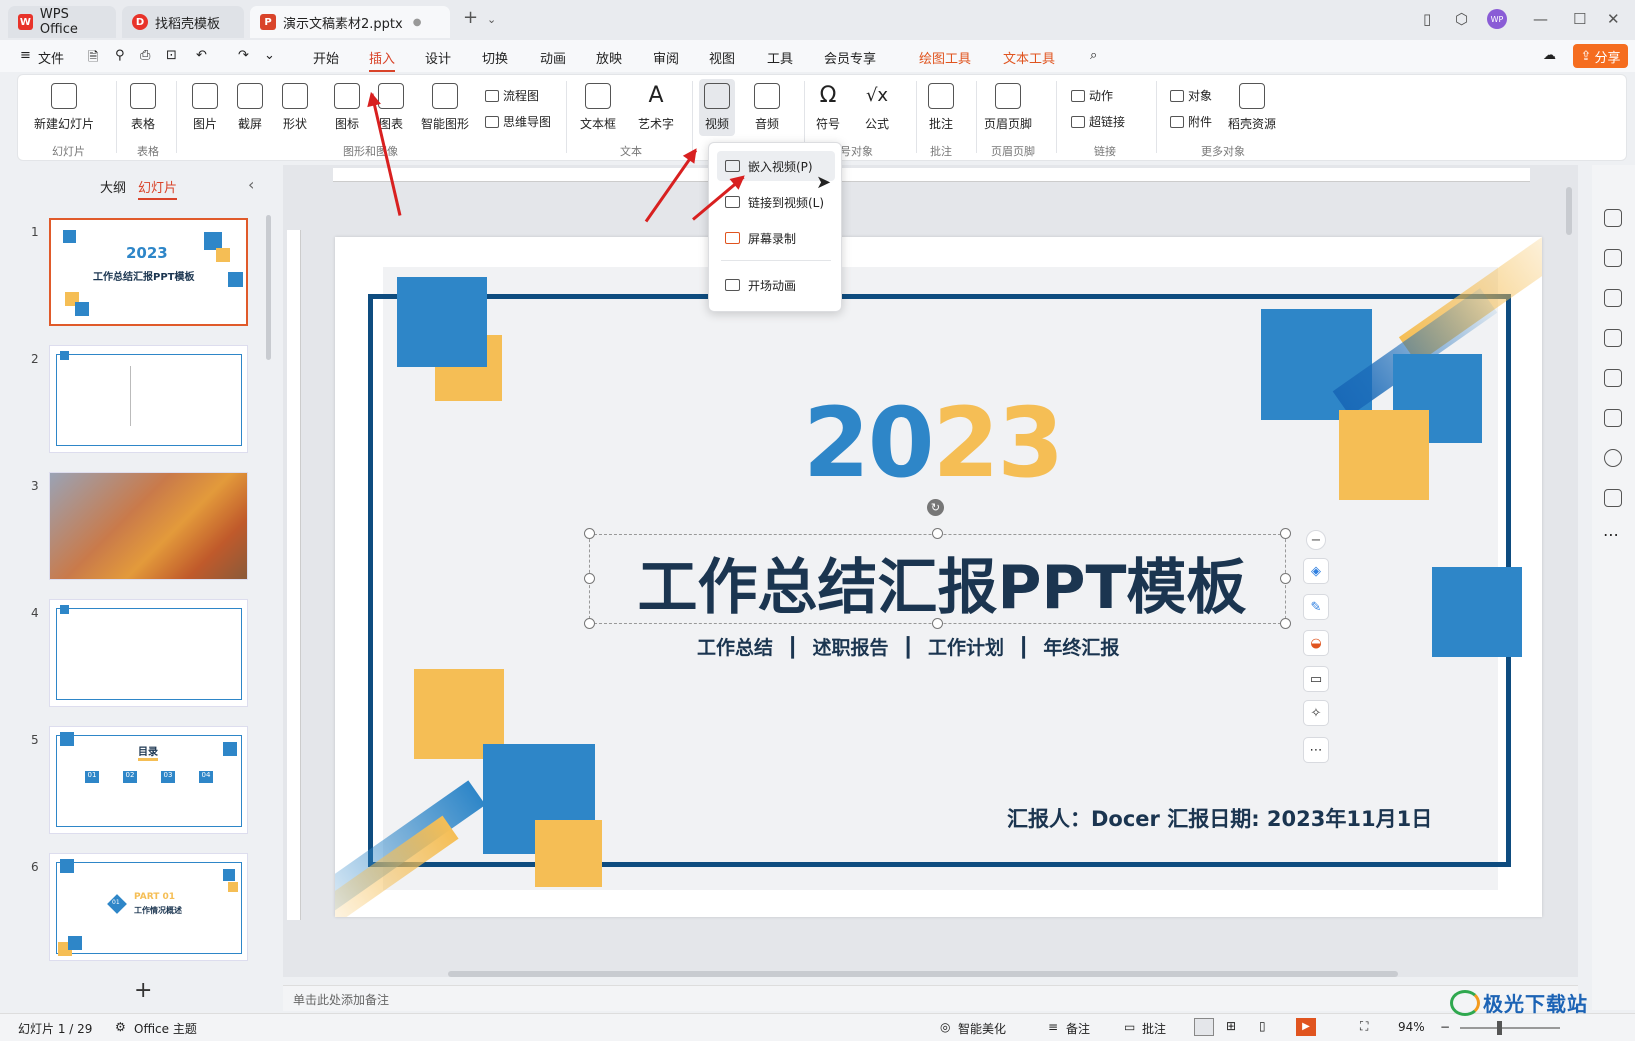 This screenshot has height=1041, width=1635. I want to click on magic-icon: ✧, so click(1316, 713).